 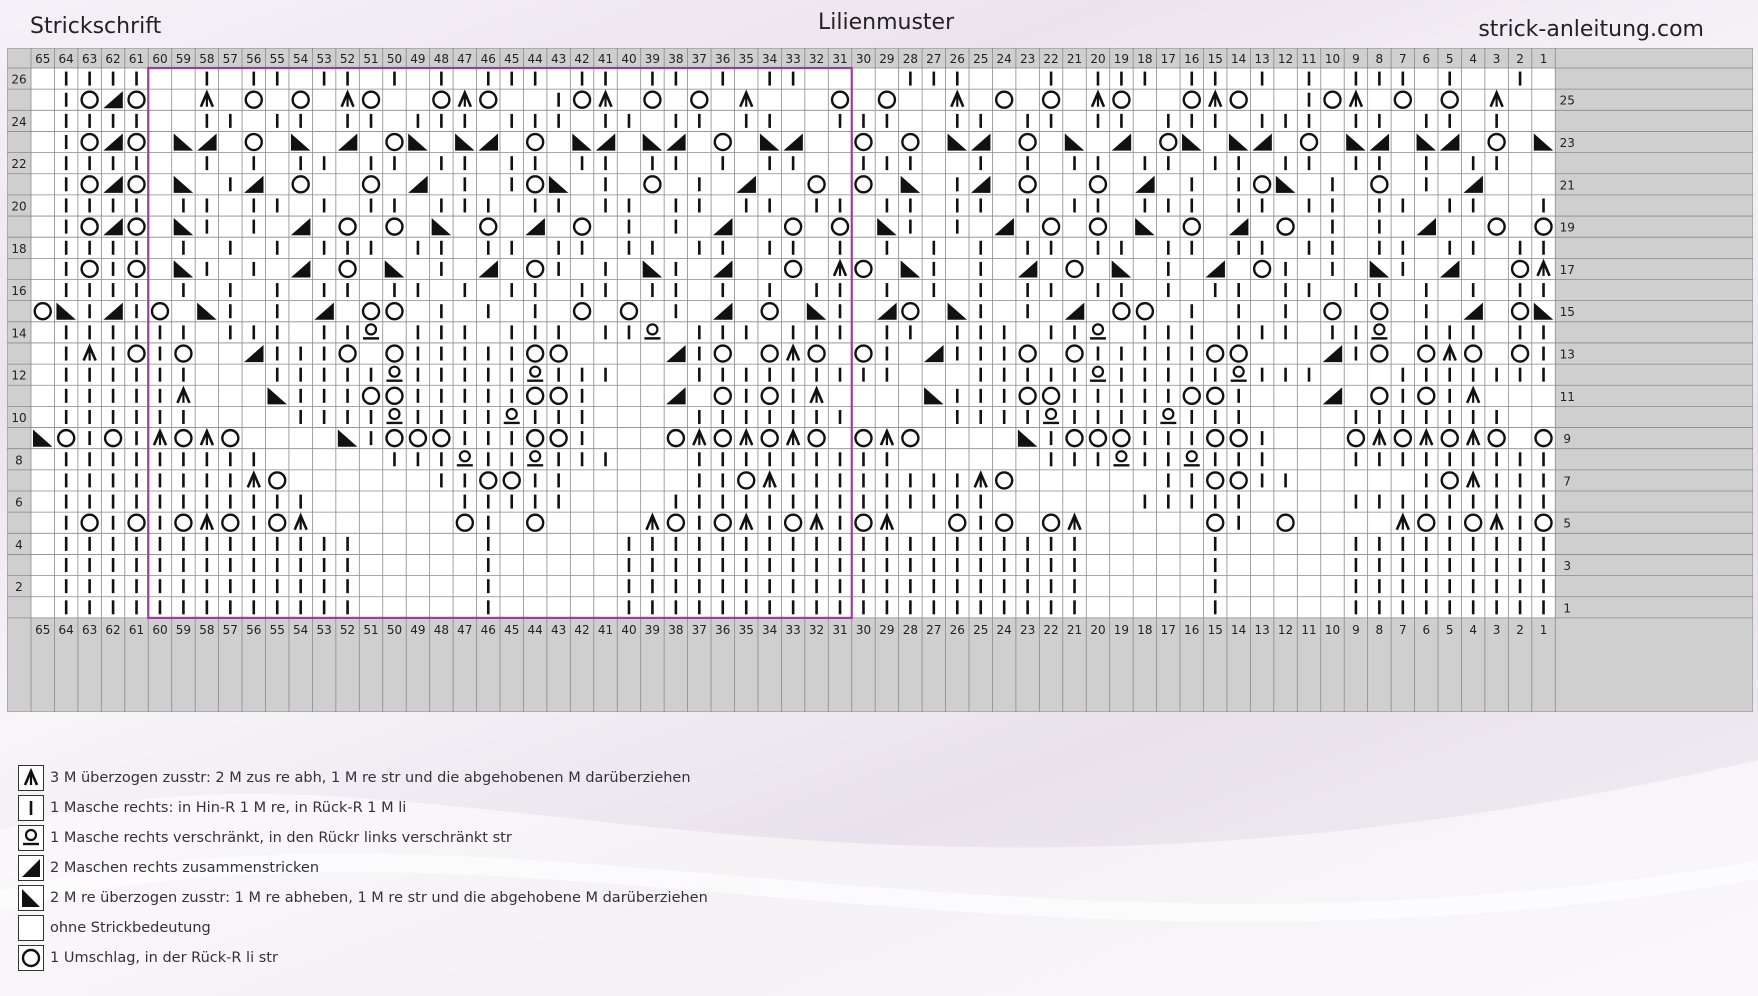 I want to click on row-number-right: 1, so click(x=1567, y=608).